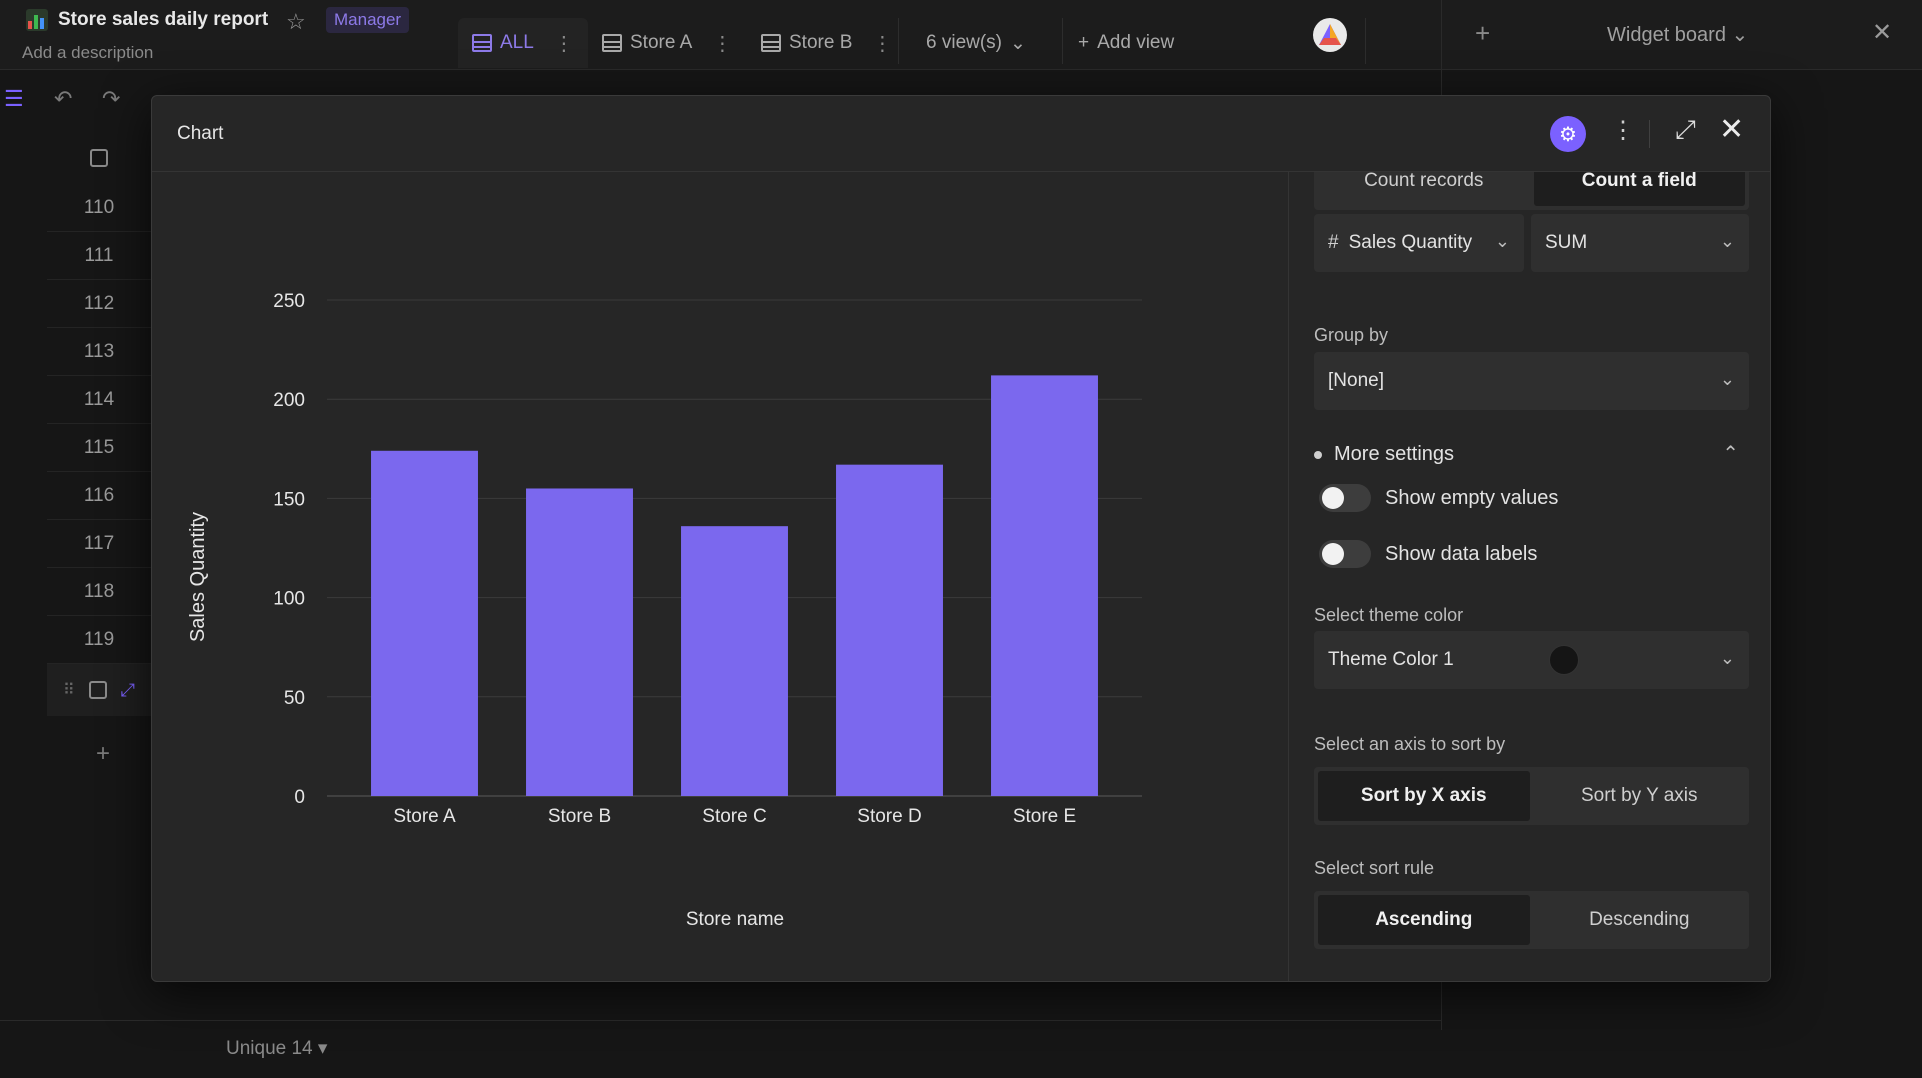 Image resolution: width=1922 pixels, height=1078 pixels. What do you see at coordinates (87, 53) in the screenshot?
I see `description-field: Add a description` at bounding box center [87, 53].